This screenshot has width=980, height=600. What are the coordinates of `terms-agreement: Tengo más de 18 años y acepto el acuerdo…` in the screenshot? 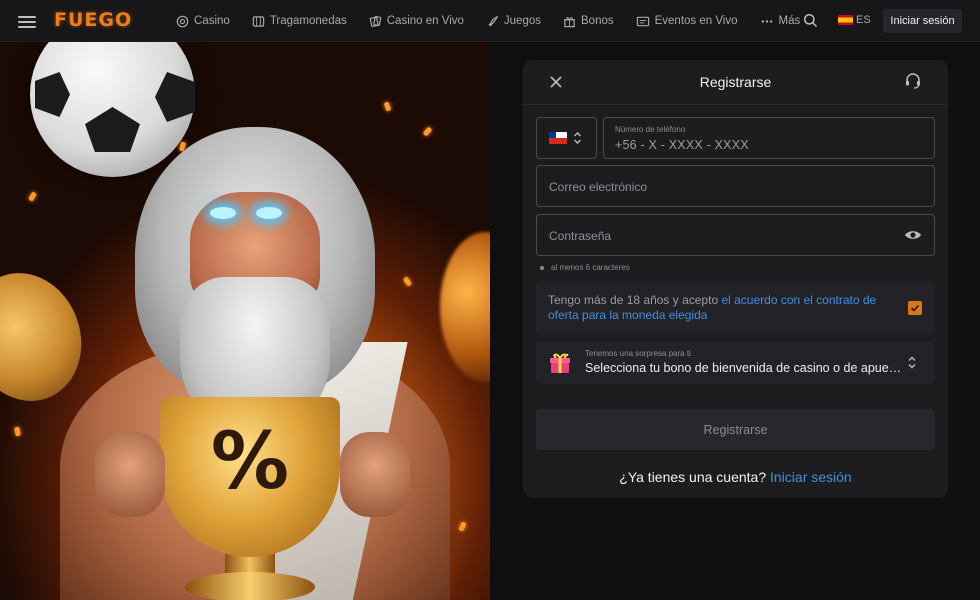 It's located at (735, 308).